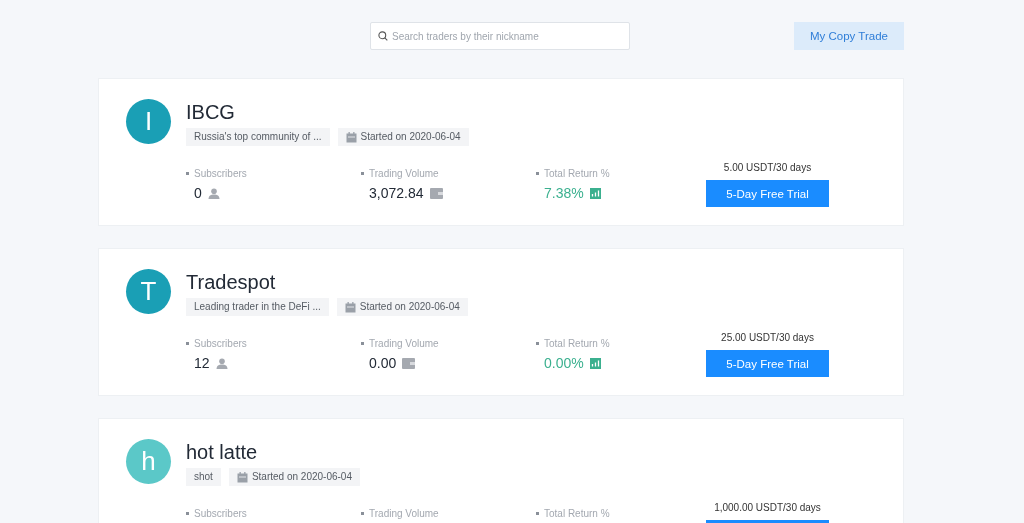 This screenshot has width=1024, height=523. I want to click on avatar: h, so click(148, 461).